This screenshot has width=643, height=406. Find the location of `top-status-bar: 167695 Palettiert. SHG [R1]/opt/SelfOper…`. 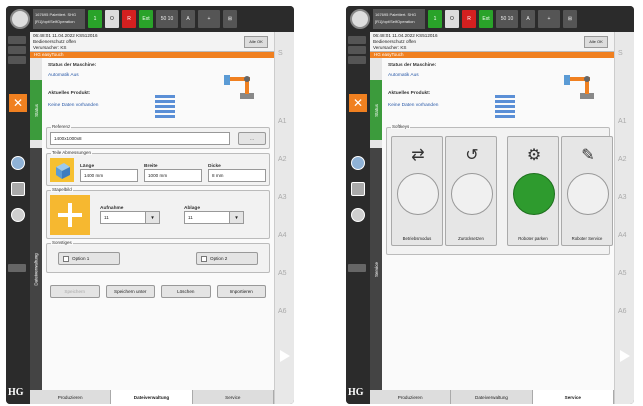

top-status-bar: 167695 Palettiert. SHG [R1]/opt/SelfOper… is located at coordinates (490, 19).